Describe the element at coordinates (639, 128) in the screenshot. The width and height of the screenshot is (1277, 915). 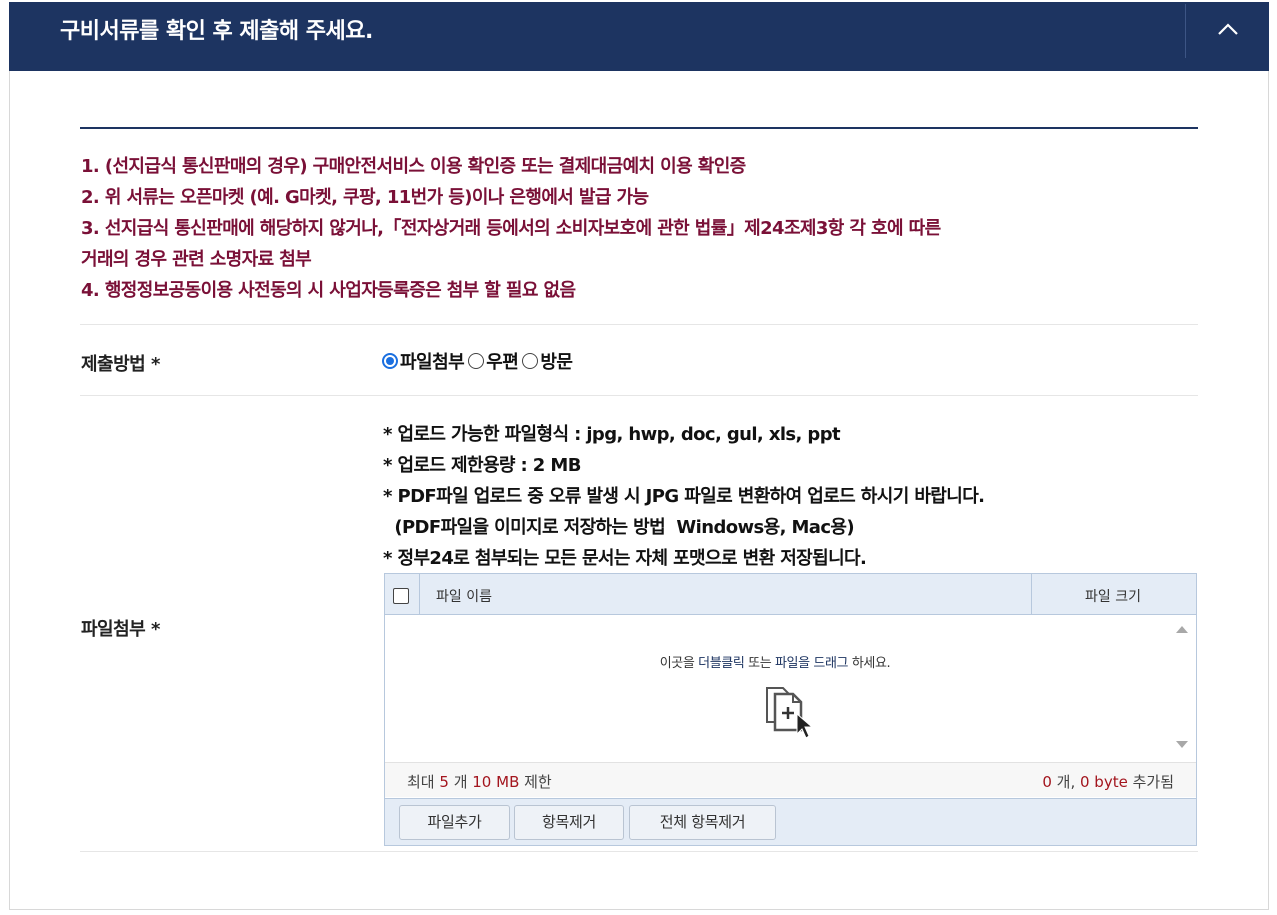
I see `section-top-rule` at that location.